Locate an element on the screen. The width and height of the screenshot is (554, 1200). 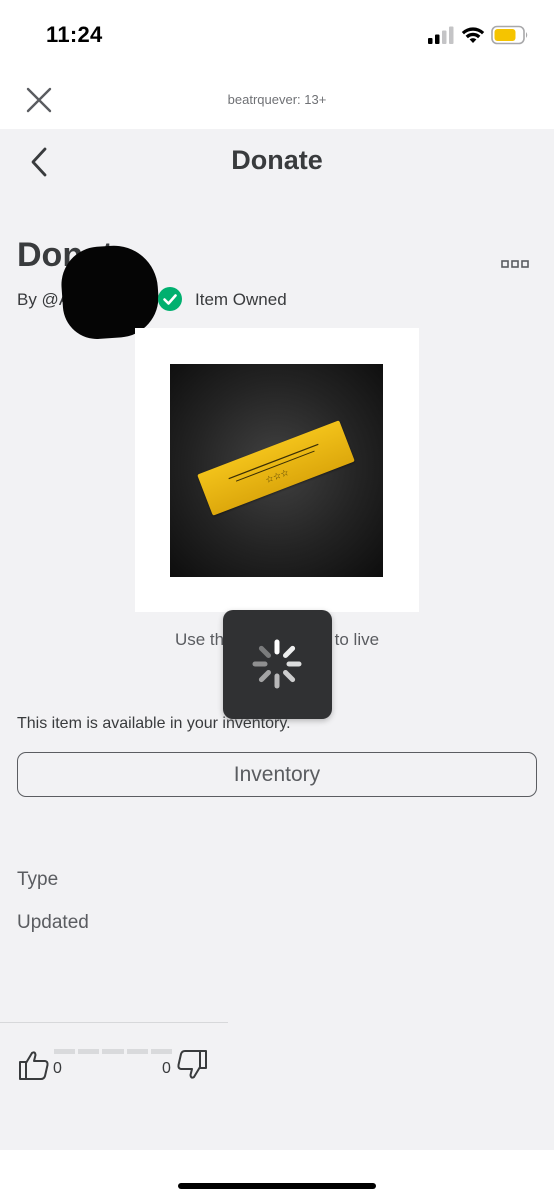
thumbs-down-icon is located at coordinates (192, 1065).